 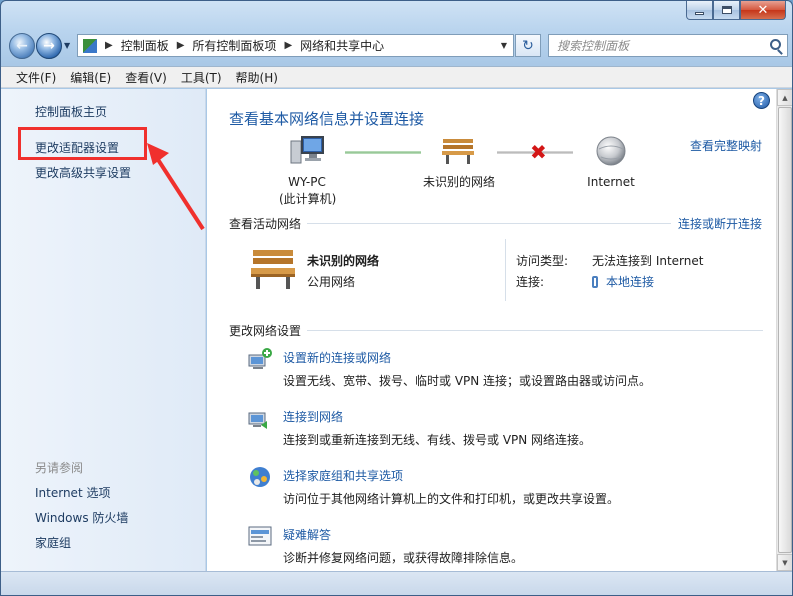 I want to click on status-bar, so click(x=396, y=583).